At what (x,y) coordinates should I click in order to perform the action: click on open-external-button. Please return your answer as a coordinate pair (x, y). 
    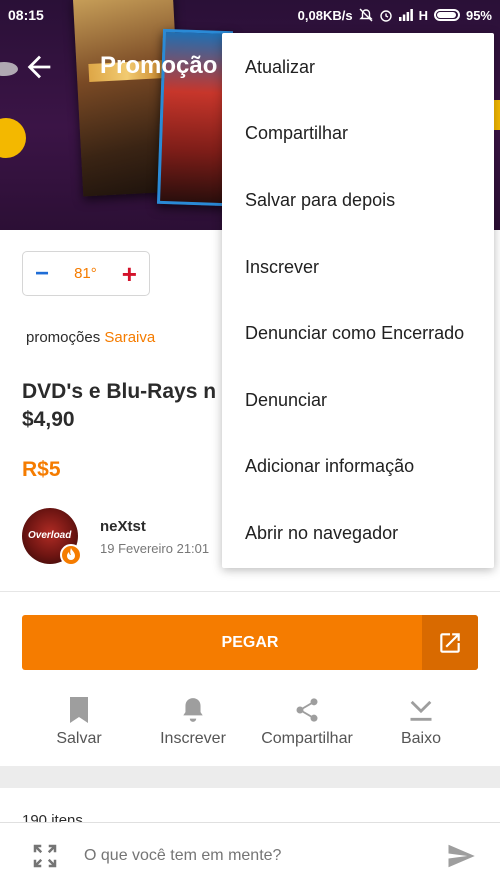
    Looking at the image, I should click on (450, 642).